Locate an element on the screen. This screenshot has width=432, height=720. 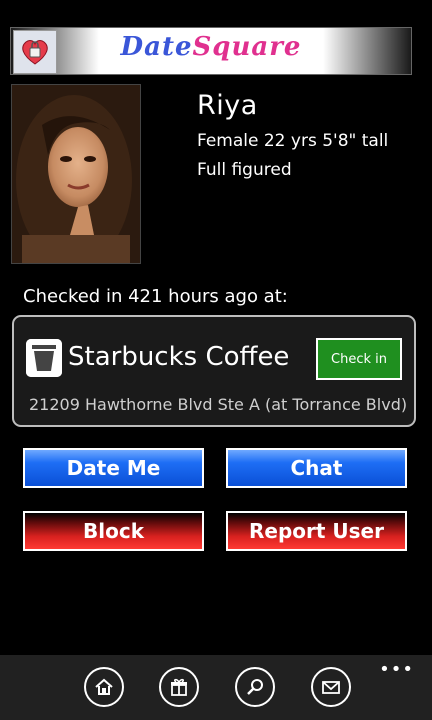
checked-in-label: Checked in 421 hours ago at: is located at coordinates (155, 296).